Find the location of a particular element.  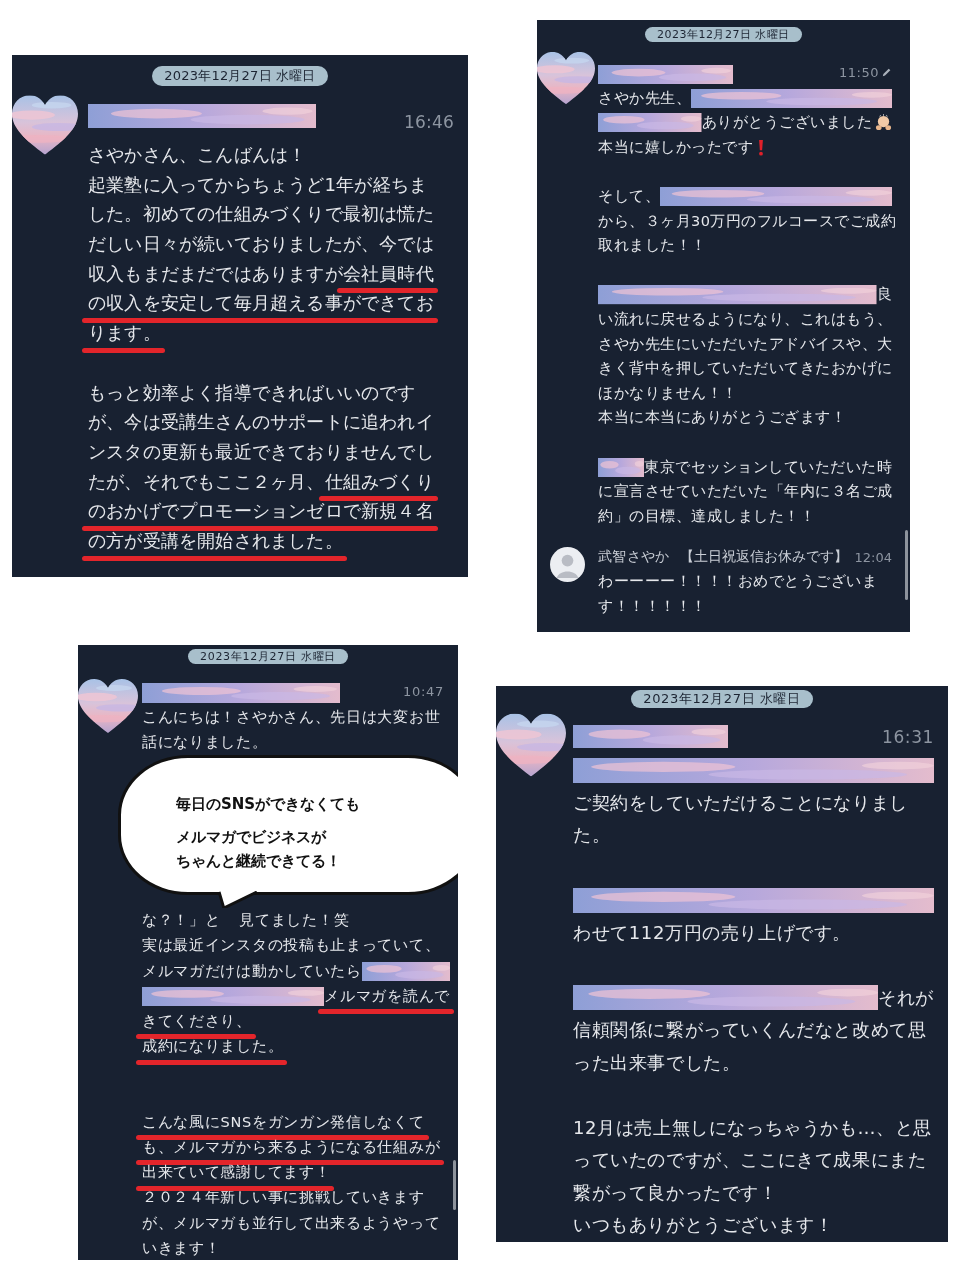

exclamation-icon is located at coordinates (761, 147).